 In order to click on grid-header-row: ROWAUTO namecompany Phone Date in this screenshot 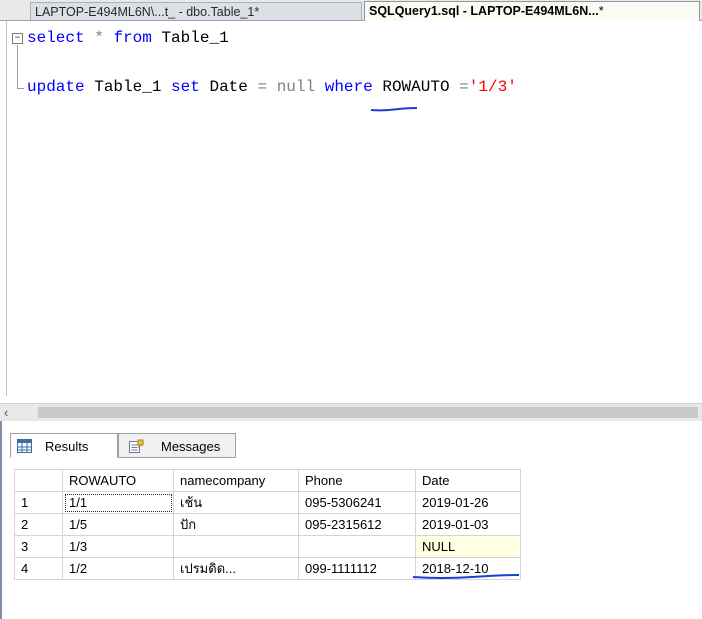, I will do `click(267, 480)`.